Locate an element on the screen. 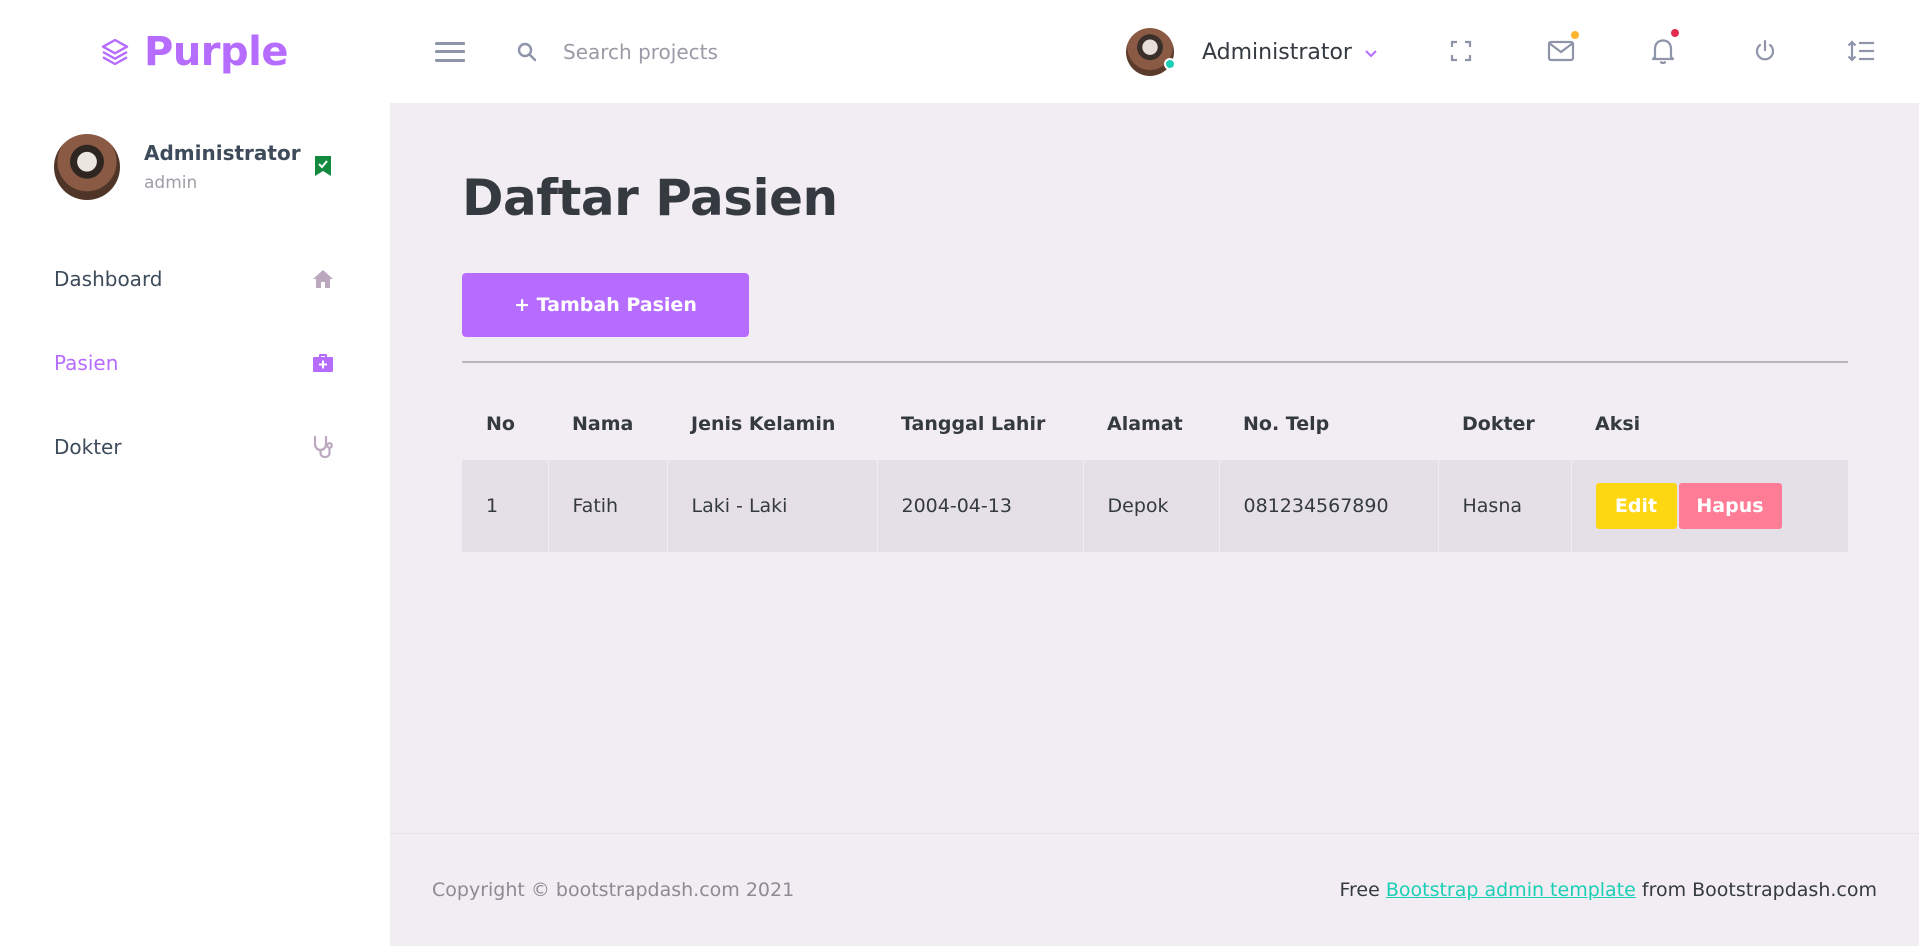  edit-button: Edit is located at coordinates (1636, 506).